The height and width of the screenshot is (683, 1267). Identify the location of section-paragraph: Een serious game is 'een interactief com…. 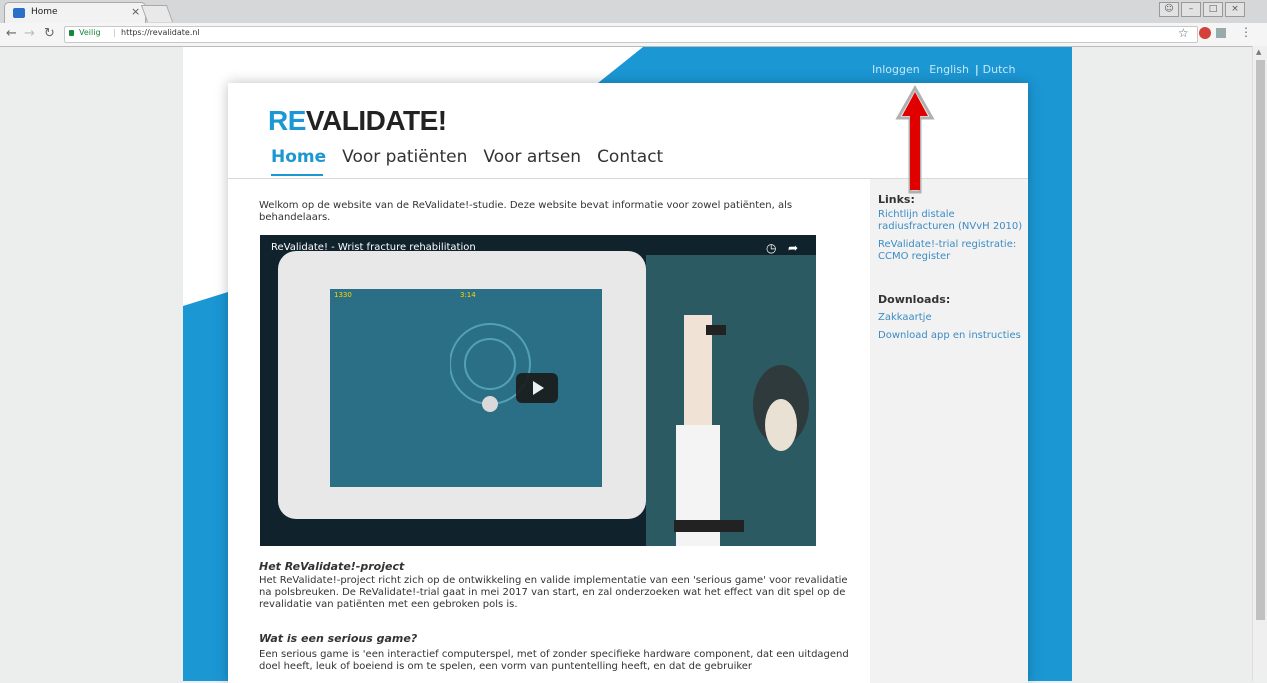
(554, 660).